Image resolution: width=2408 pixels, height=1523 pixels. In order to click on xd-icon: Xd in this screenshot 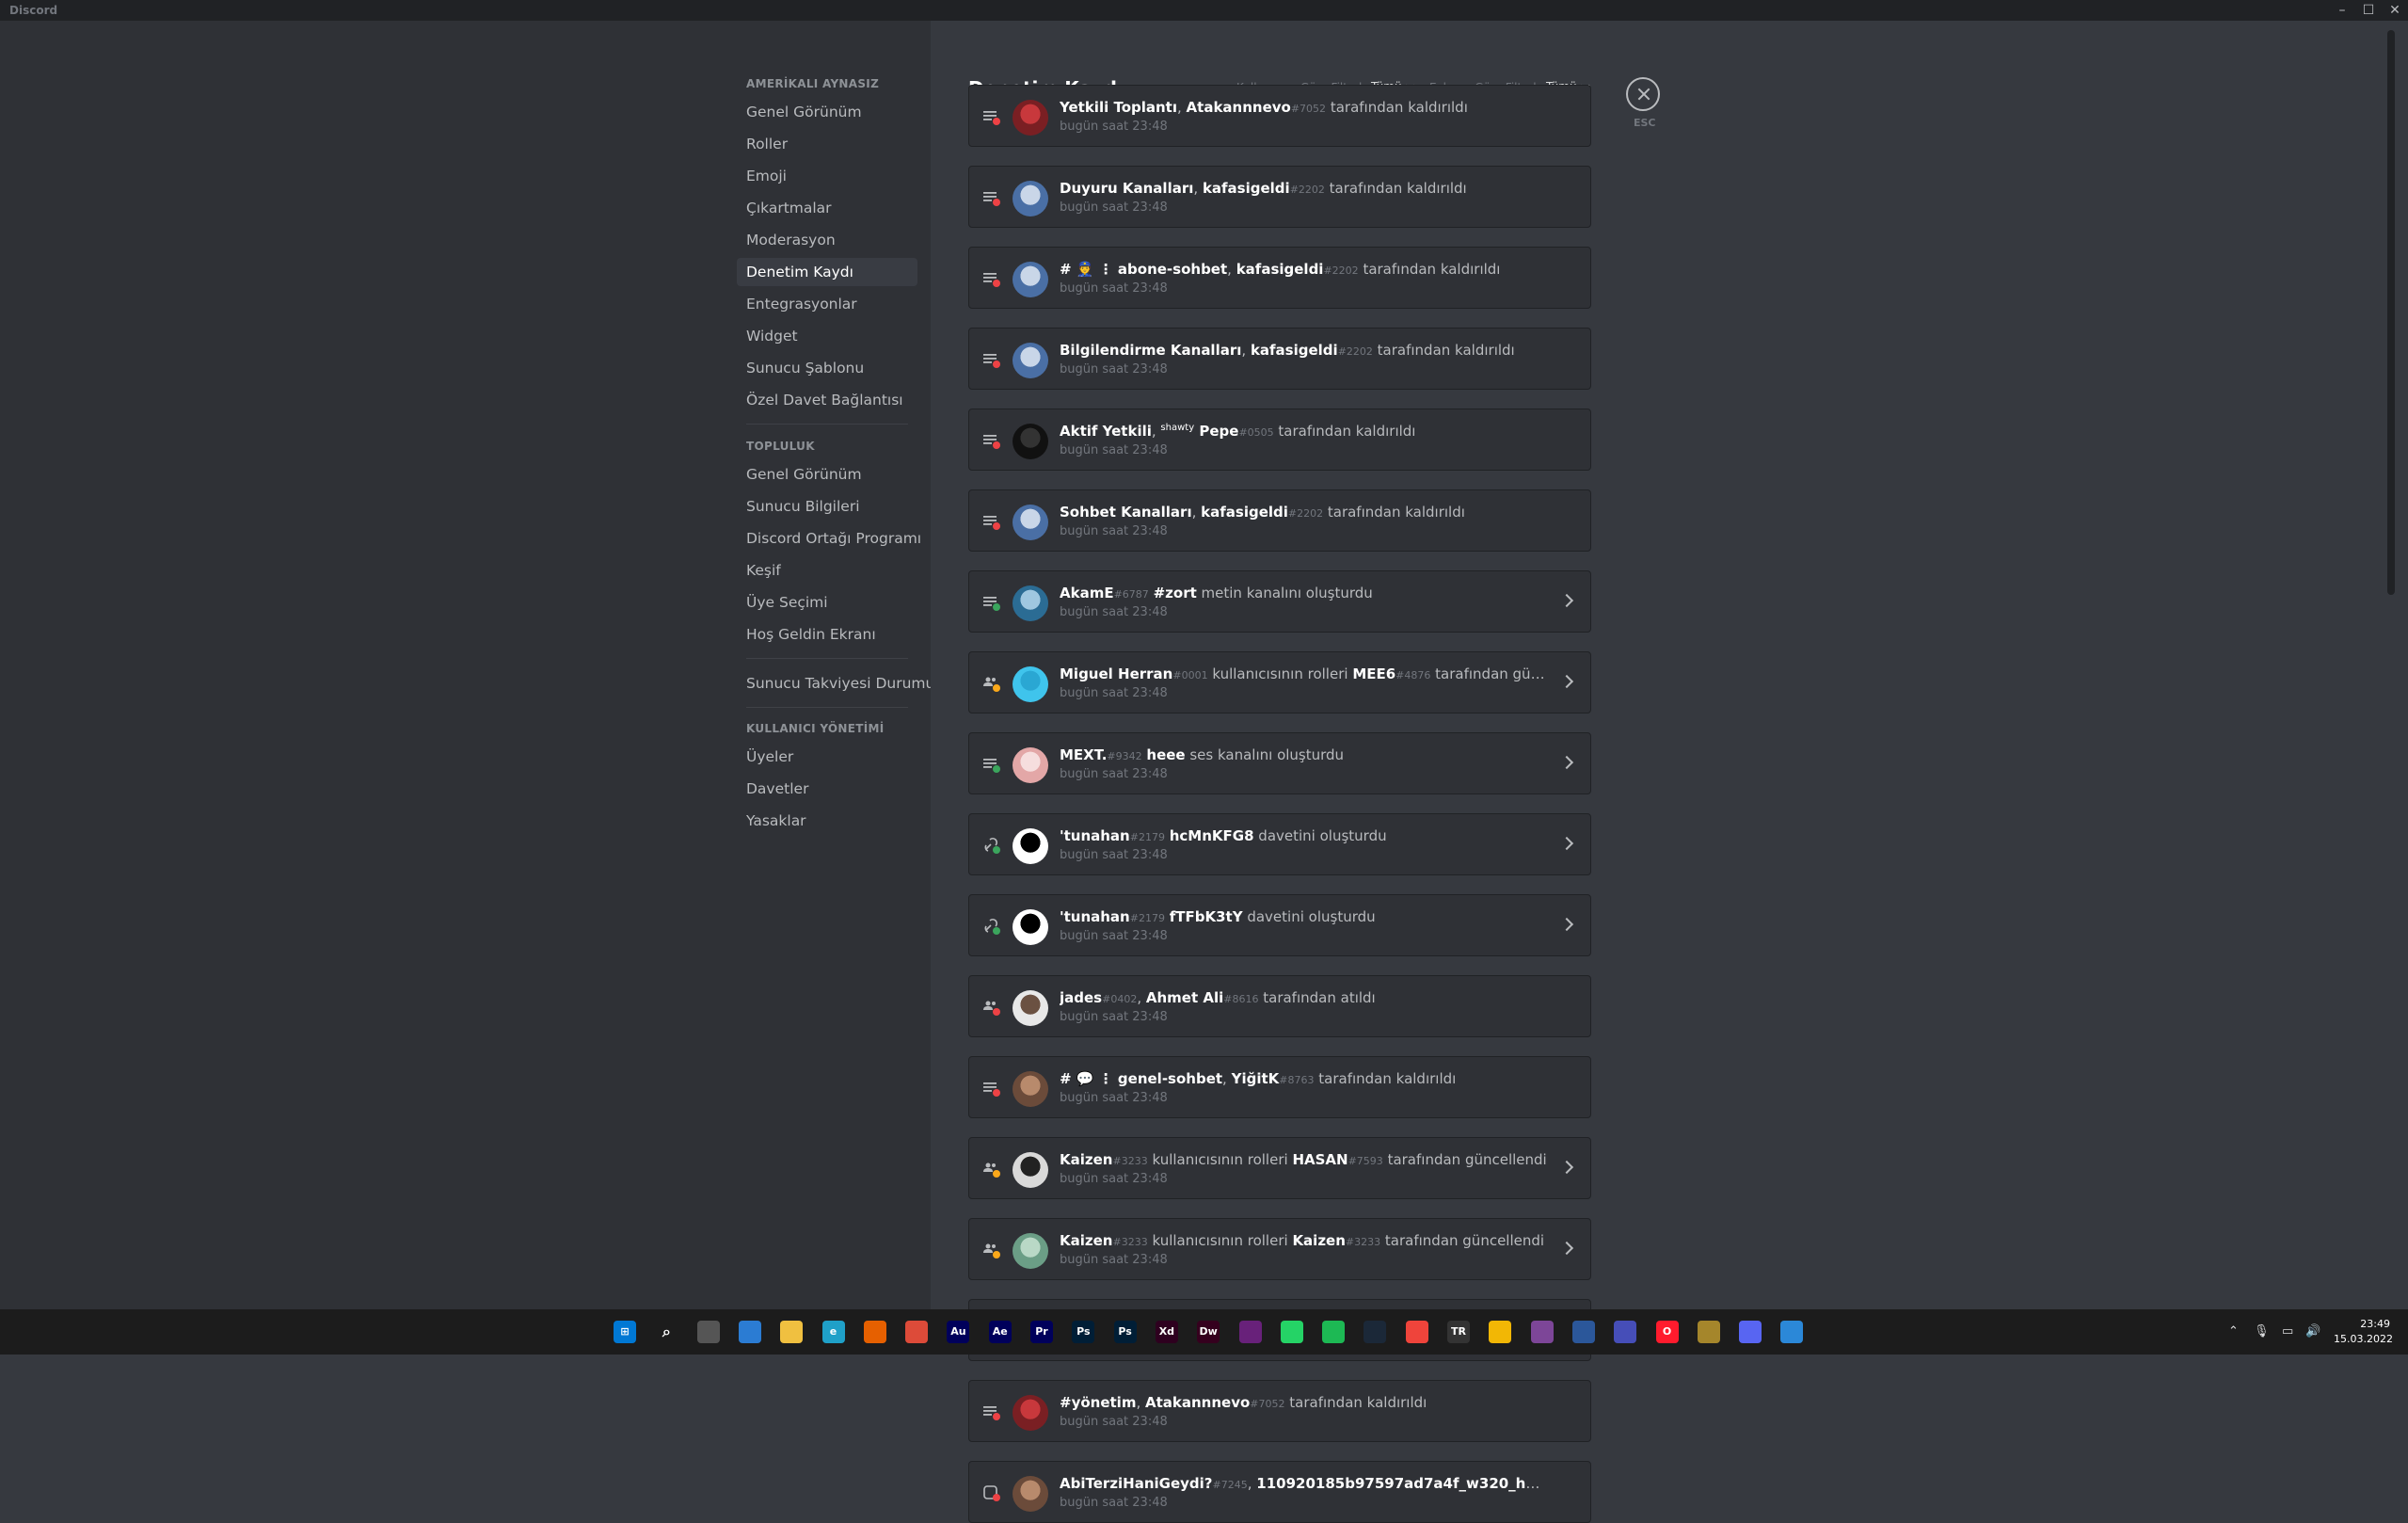, I will do `click(1166, 1332)`.